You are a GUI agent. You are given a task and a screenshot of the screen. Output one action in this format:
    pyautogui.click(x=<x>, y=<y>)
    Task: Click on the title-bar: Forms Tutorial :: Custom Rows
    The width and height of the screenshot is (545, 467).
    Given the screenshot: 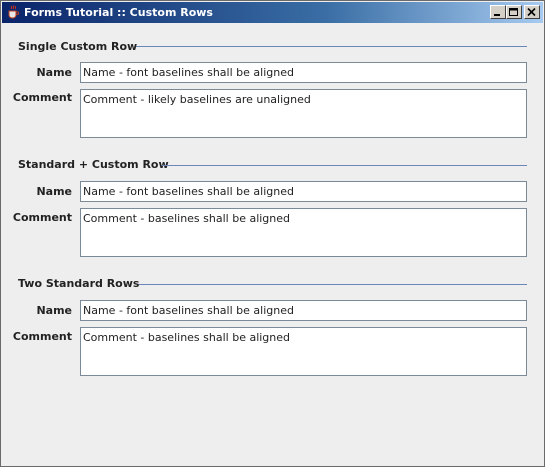 What is the action you would take?
    pyautogui.click(x=272, y=12)
    